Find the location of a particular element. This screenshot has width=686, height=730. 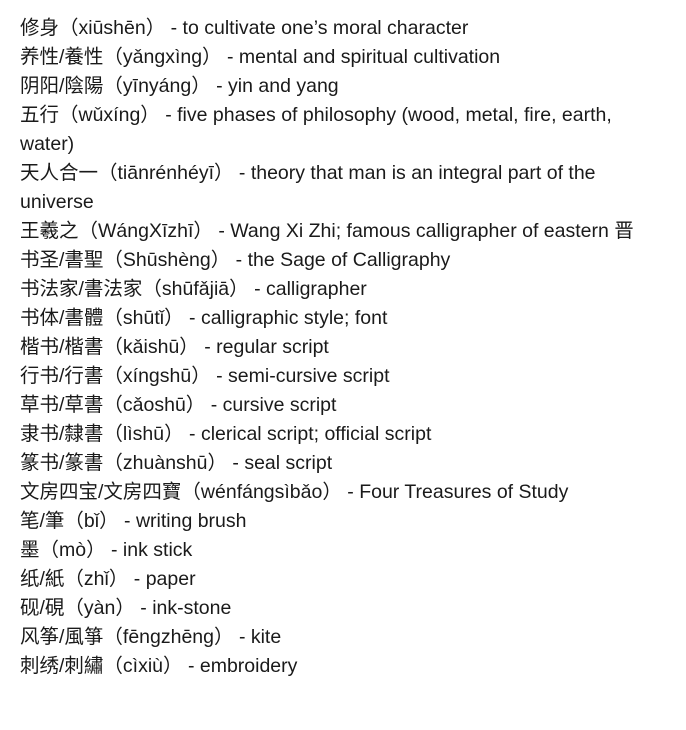

entry-definition: - paper is located at coordinates (164, 579).